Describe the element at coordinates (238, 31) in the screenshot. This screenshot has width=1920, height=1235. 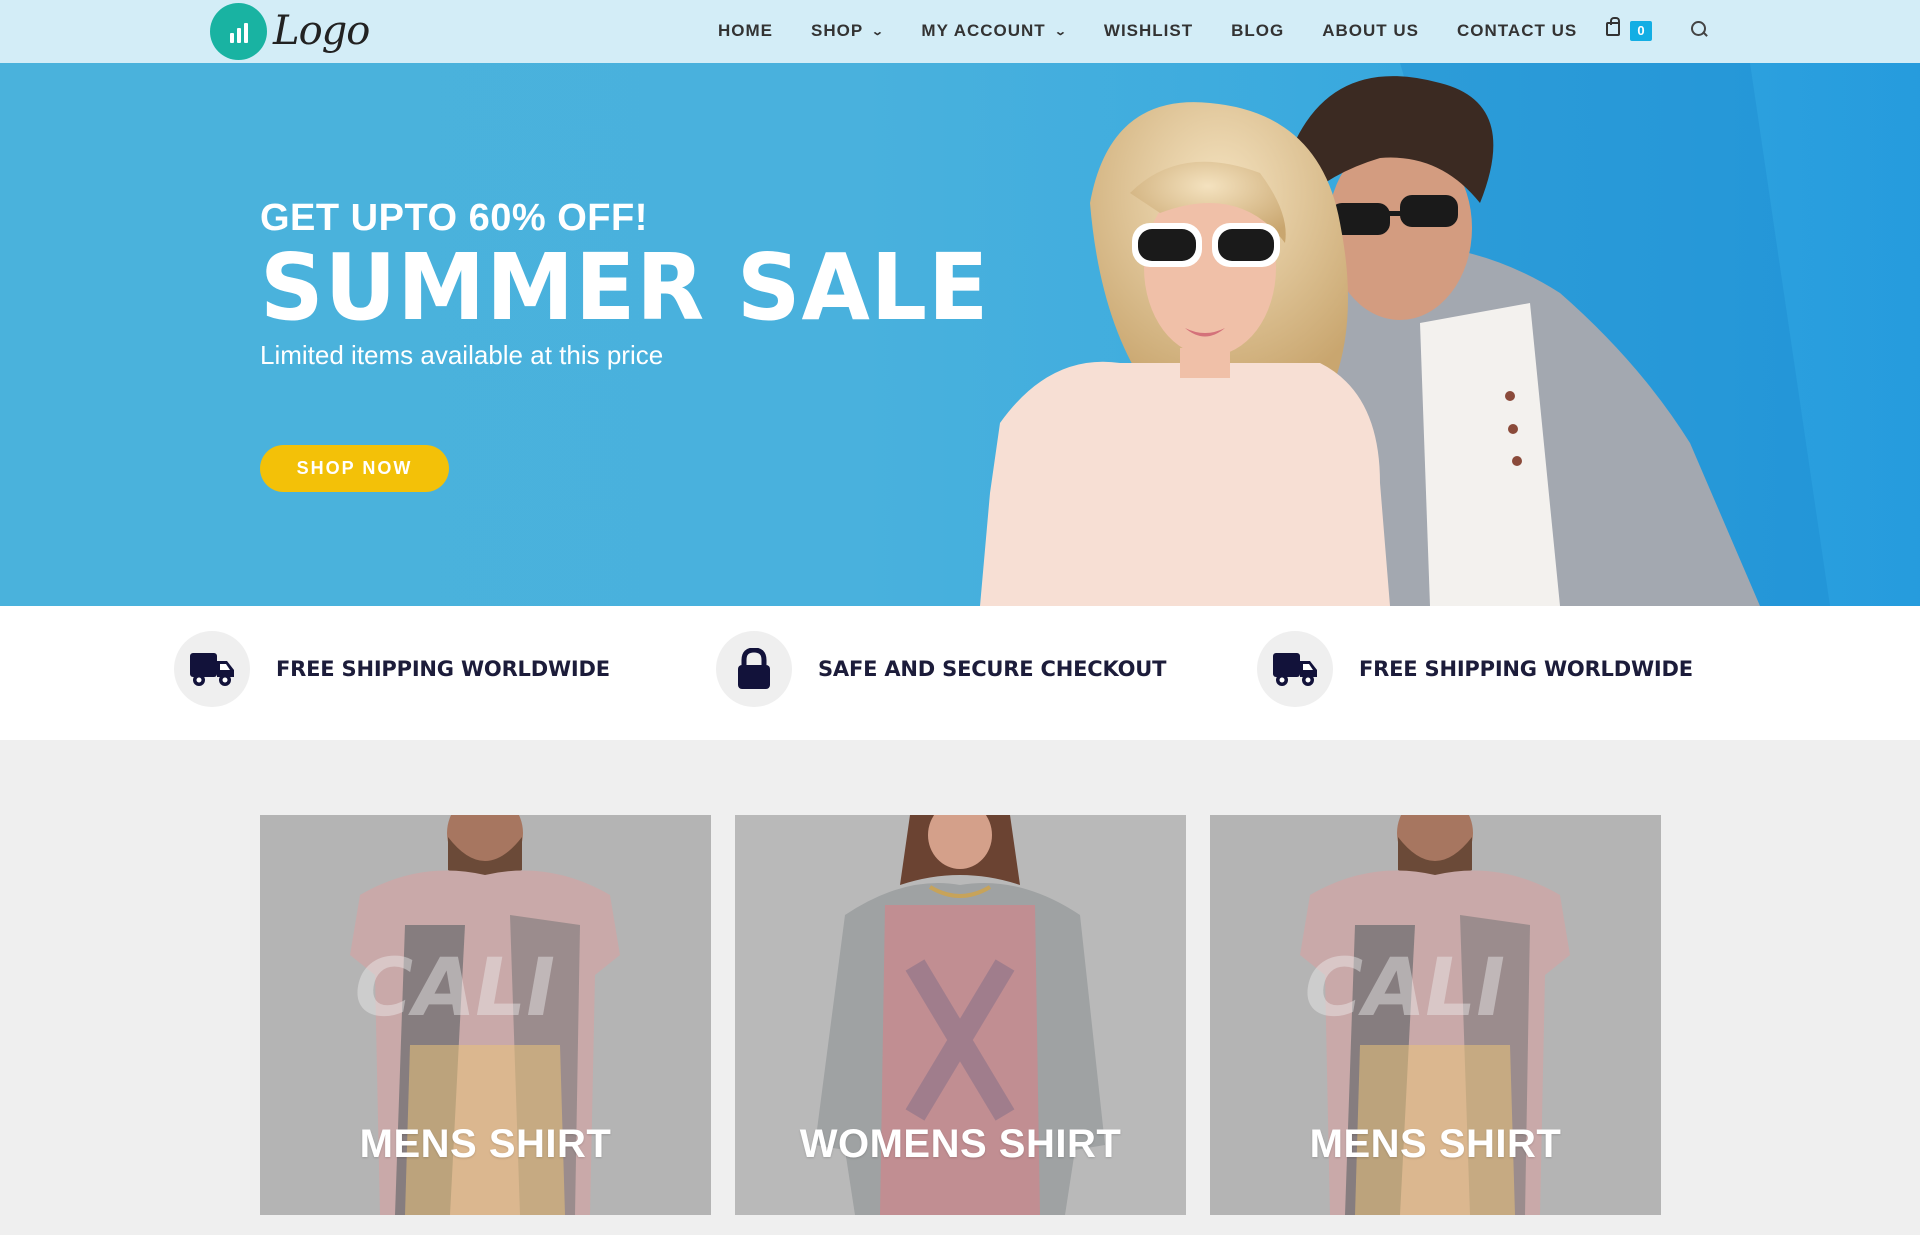
I see `chart-logo-icon` at that location.